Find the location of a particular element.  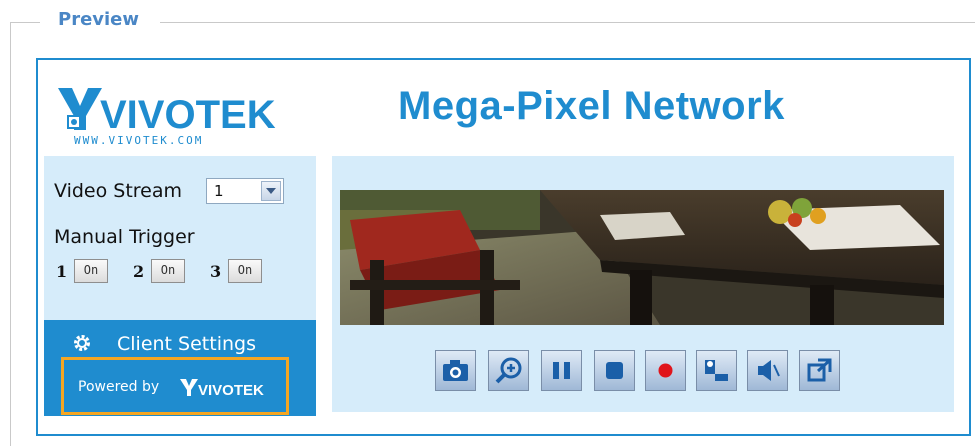

video-stream-select: 1 is located at coordinates (245, 191).